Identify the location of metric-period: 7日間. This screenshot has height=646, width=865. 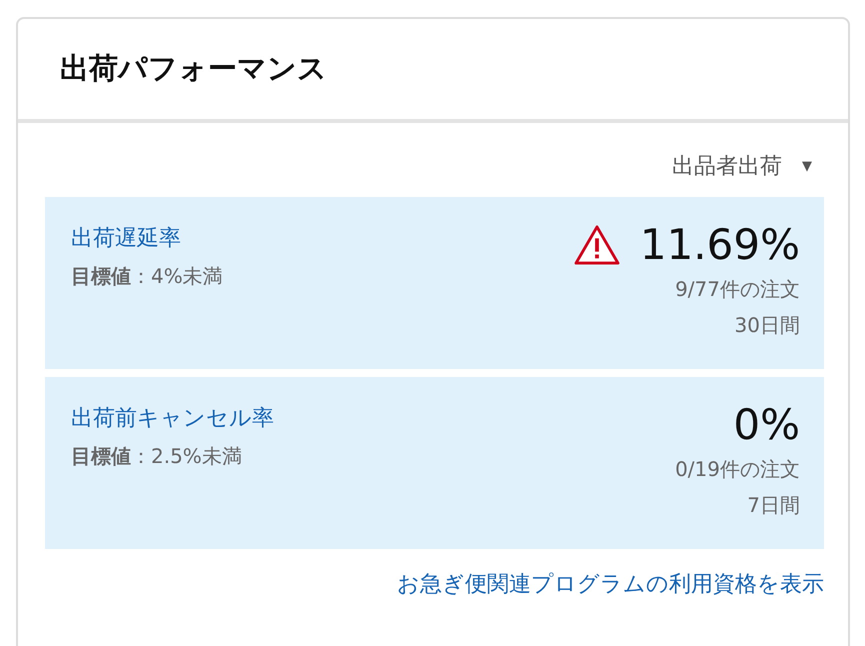
(773, 505).